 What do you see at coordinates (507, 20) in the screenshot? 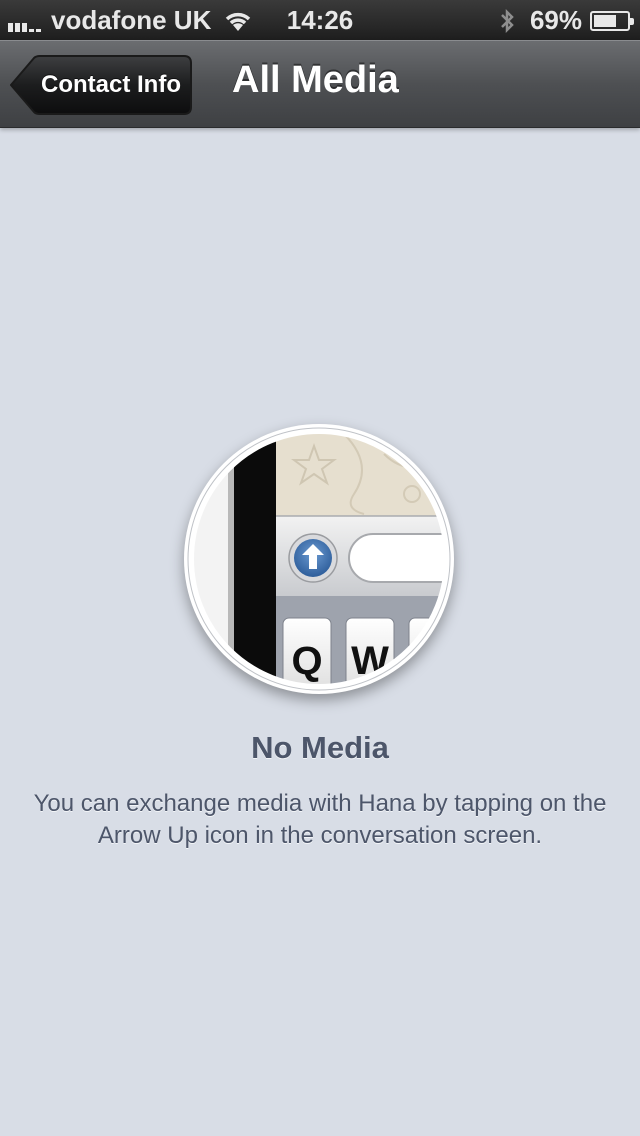
I see `bluetooth-icon` at bounding box center [507, 20].